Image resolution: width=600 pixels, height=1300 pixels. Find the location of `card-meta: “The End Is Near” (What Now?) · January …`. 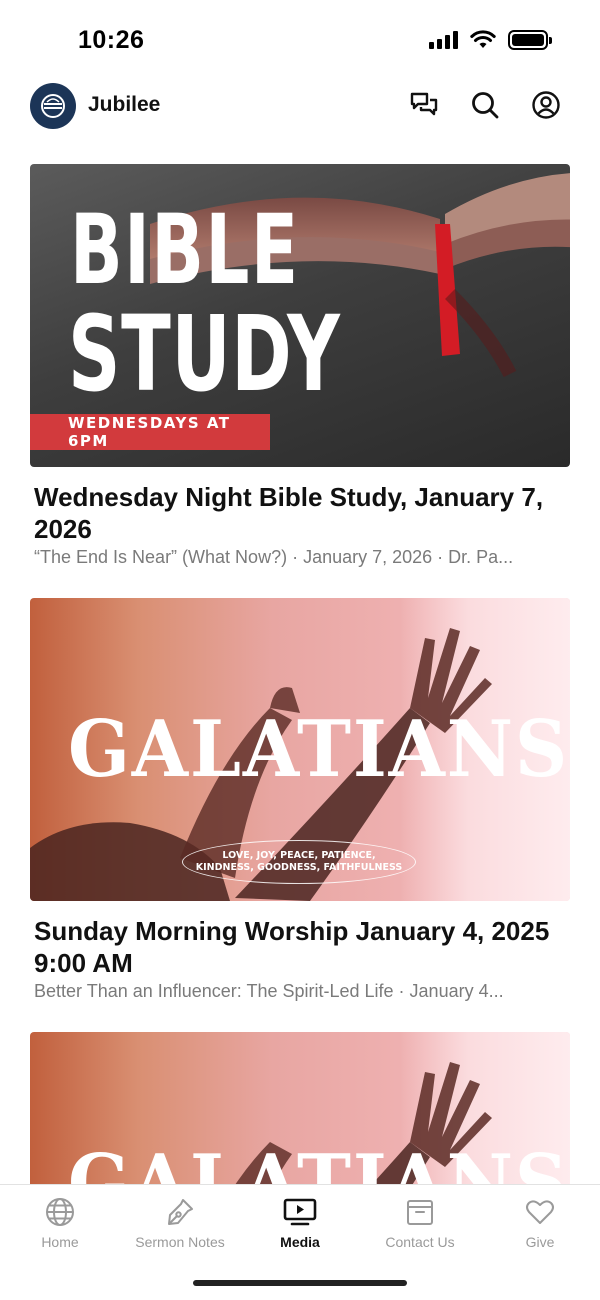

card-meta: “The End Is Near” (What Now?) · January … is located at coordinates (274, 557).